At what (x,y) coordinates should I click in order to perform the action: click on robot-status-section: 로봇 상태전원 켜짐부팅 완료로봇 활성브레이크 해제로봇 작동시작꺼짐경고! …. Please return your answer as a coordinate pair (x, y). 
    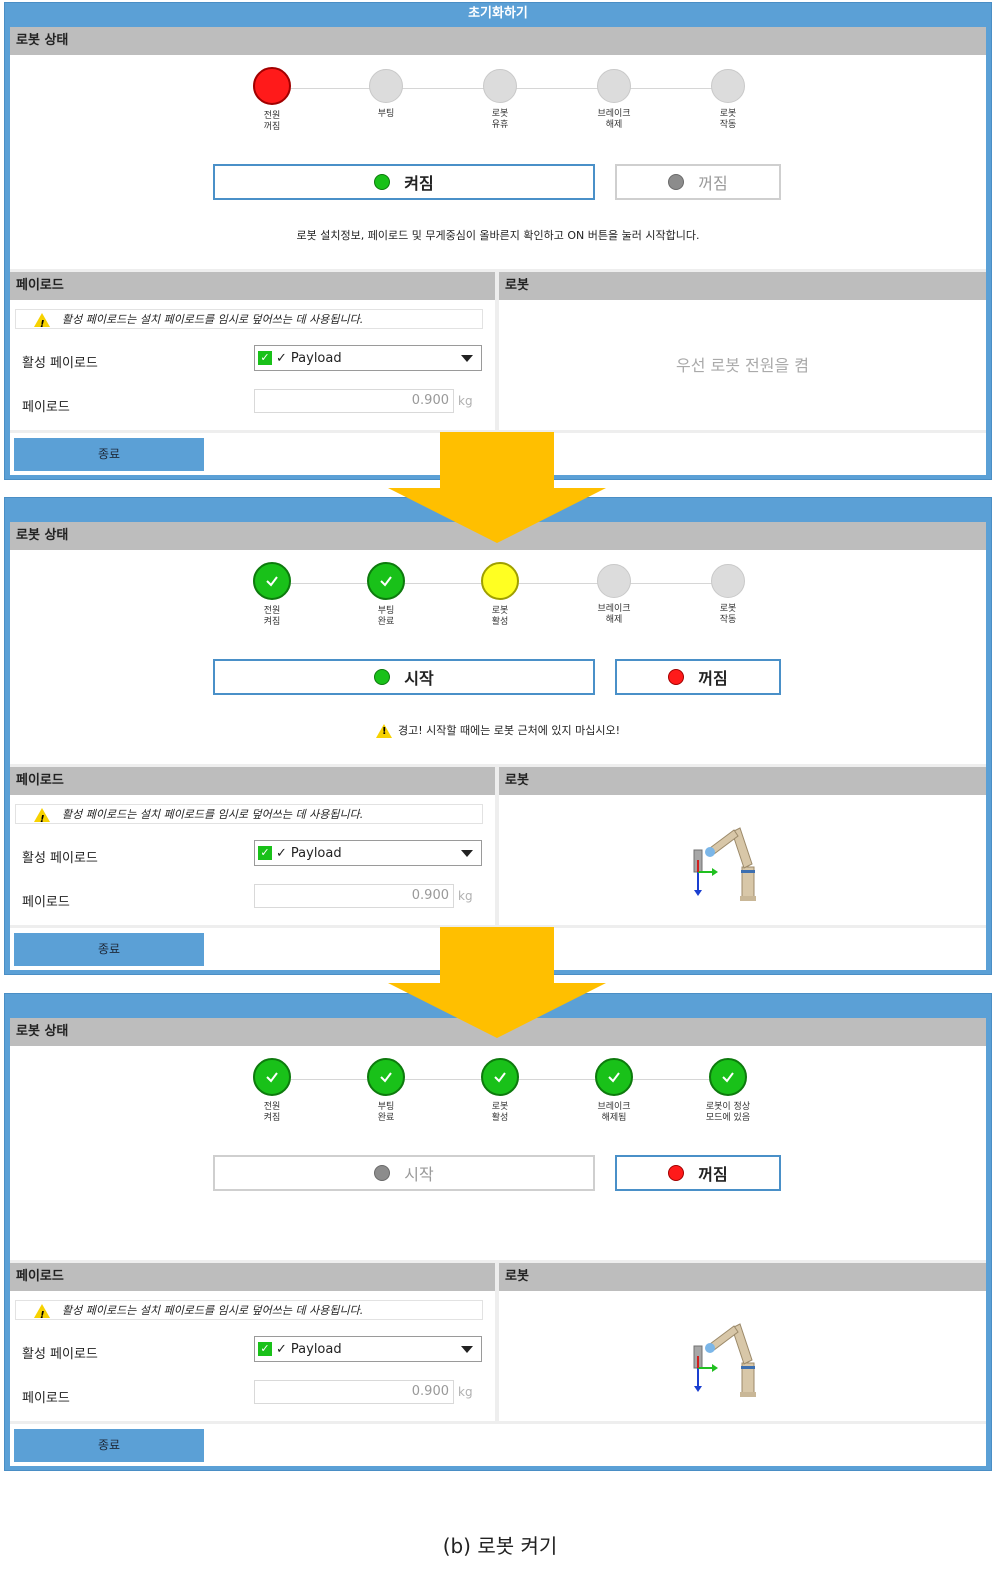
    Looking at the image, I should click on (498, 643).